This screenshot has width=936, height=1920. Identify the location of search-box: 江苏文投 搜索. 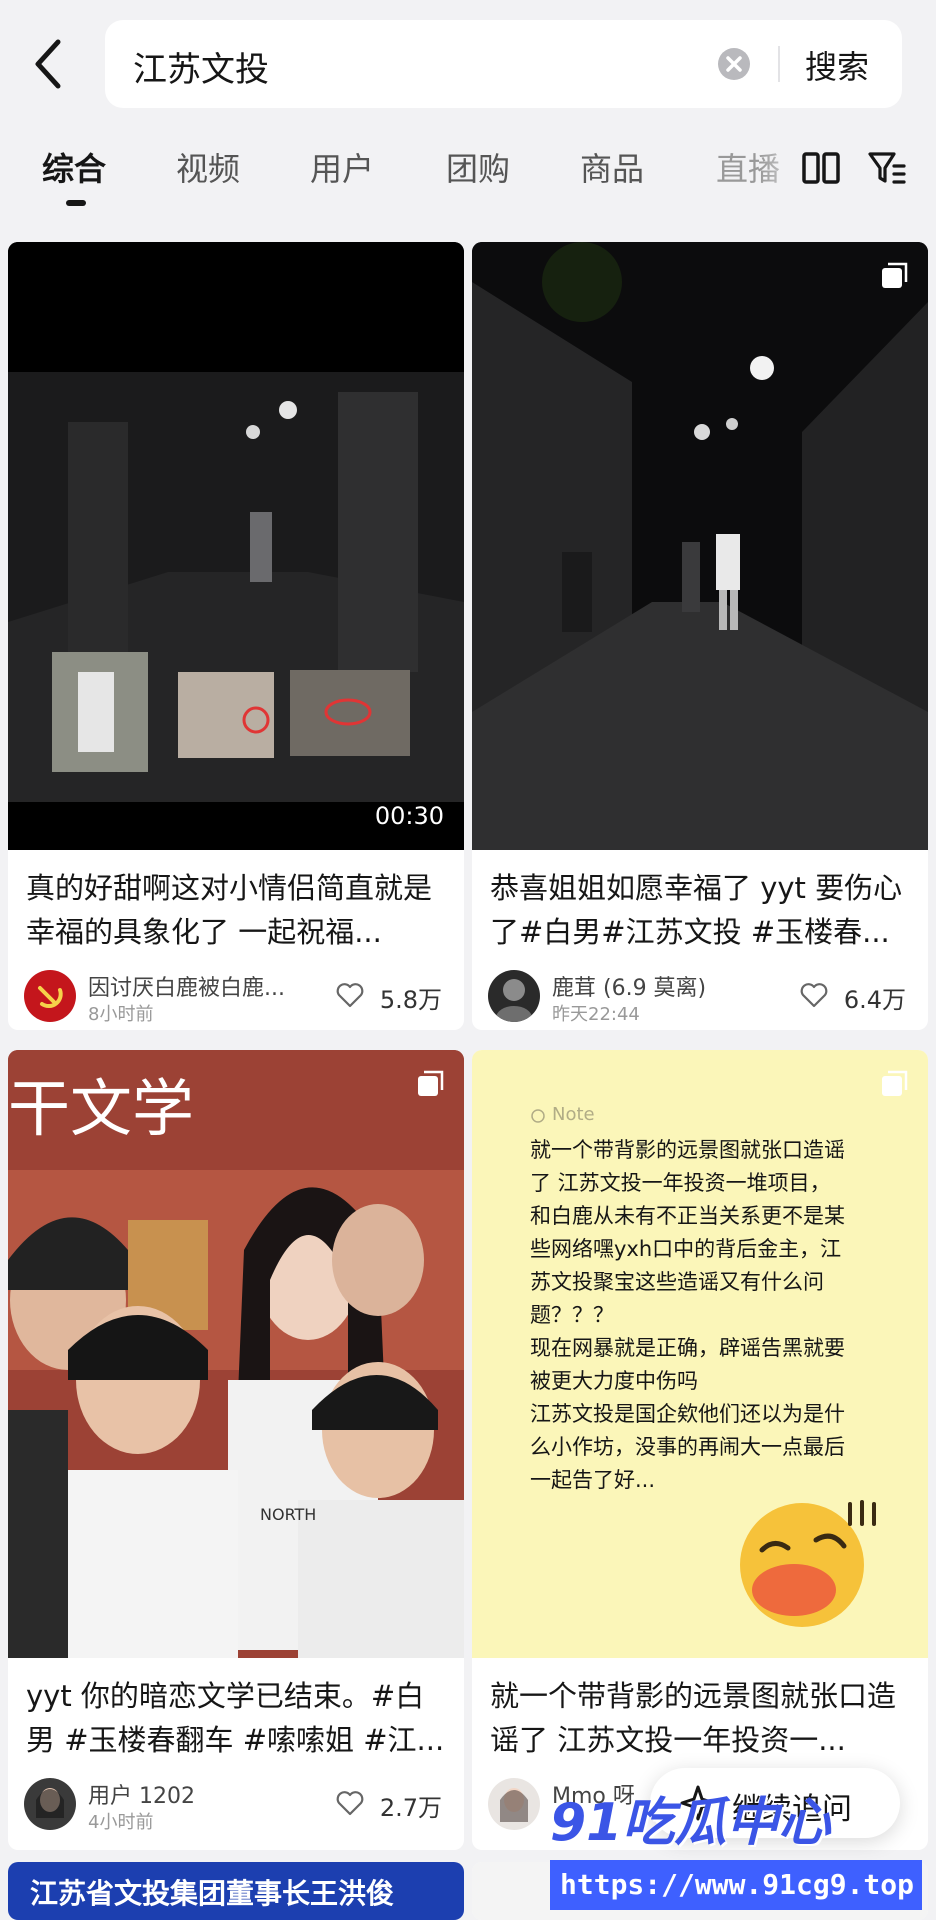
(503, 64).